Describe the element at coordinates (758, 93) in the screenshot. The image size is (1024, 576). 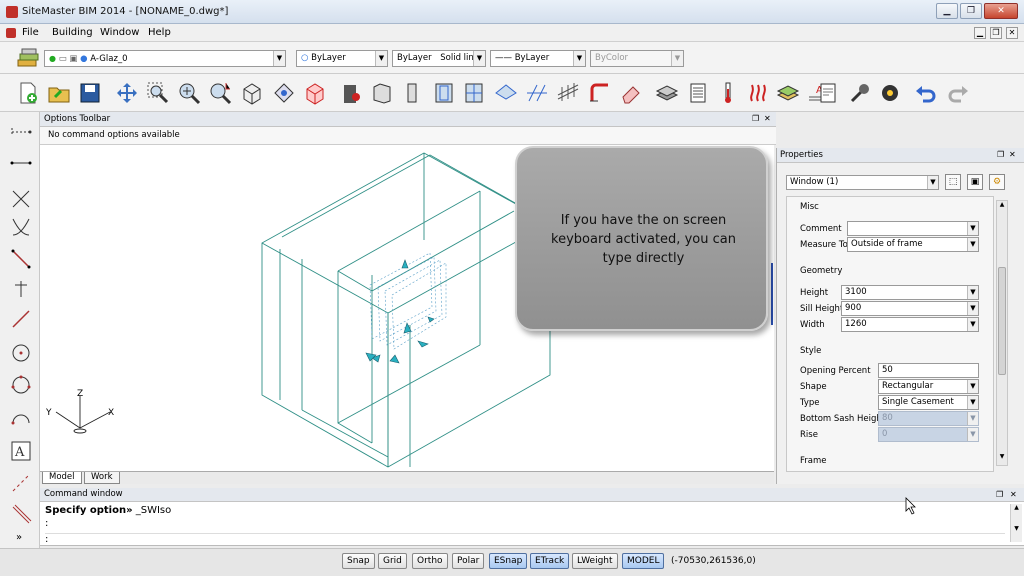
I see `heat-icon` at that location.